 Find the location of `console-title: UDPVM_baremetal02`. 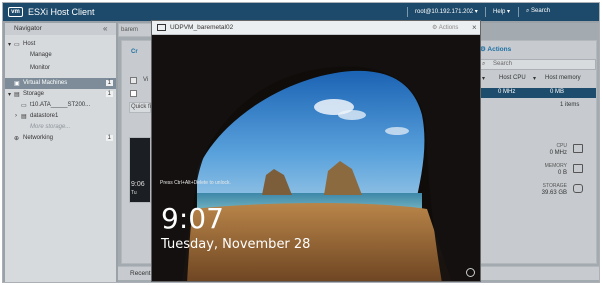

console-title: UDPVM_baremetal02 is located at coordinates (202, 27).